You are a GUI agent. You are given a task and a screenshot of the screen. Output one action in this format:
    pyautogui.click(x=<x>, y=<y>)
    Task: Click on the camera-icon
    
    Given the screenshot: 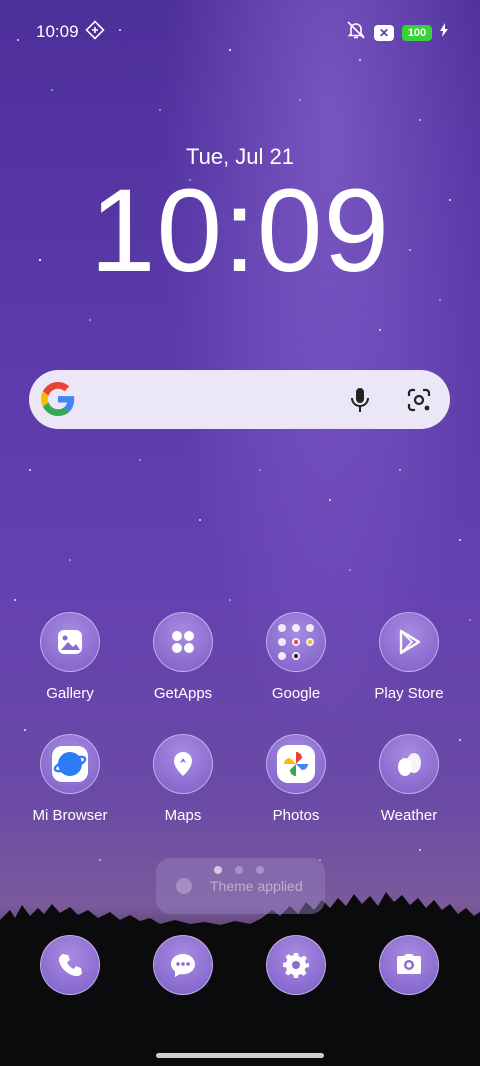 What is the action you would take?
    pyautogui.click(x=409, y=965)
    